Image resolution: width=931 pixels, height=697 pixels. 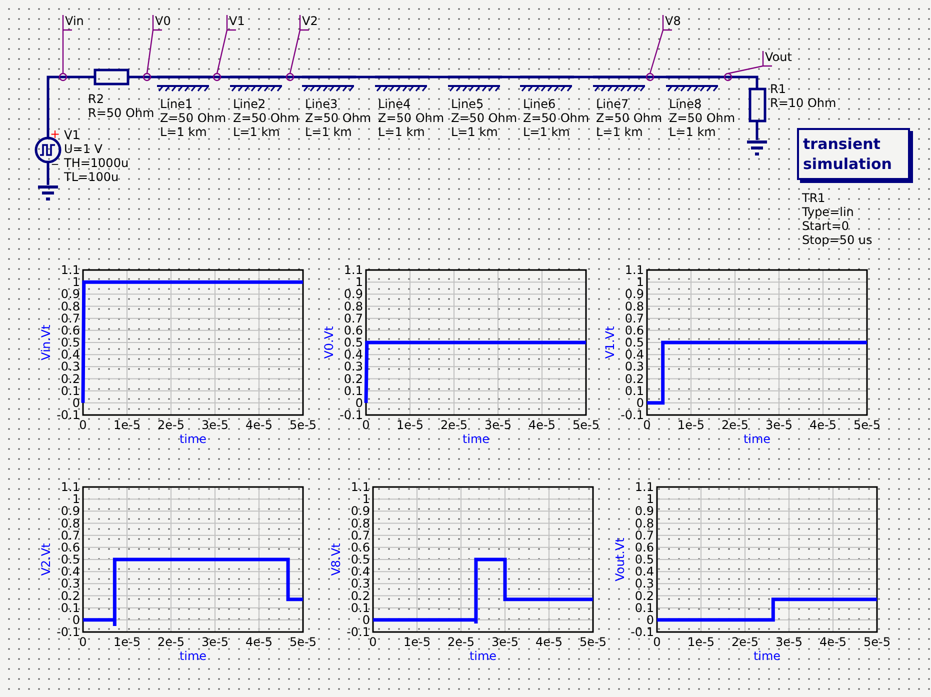 I want to click on simulation-title: transient, so click(x=842, y=144).